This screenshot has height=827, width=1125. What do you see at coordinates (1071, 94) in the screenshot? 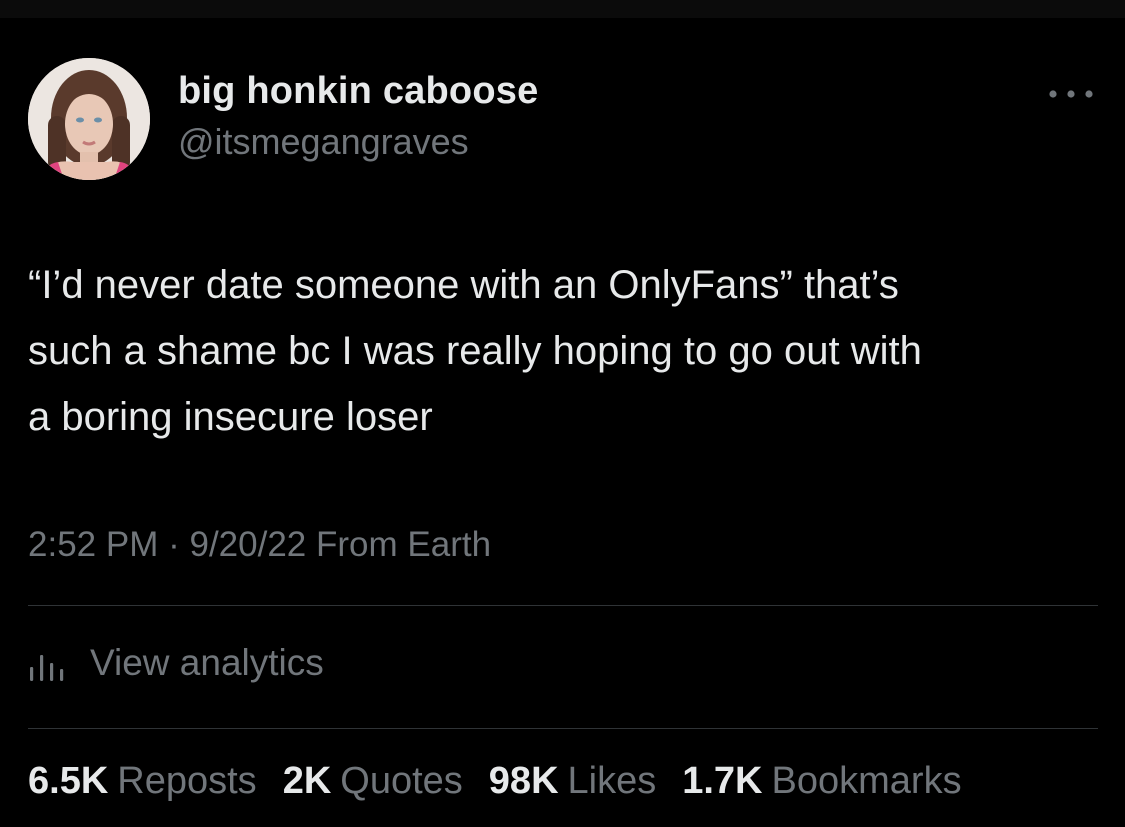
I see `more-dots-icon` at bounding box center [1071, 94].